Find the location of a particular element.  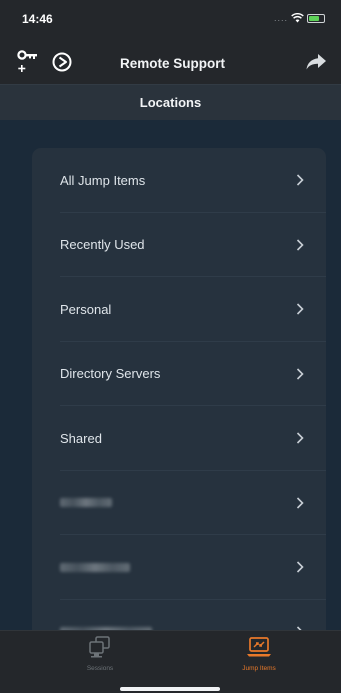

share-arrow-icon is located at coordinates (316, 62).